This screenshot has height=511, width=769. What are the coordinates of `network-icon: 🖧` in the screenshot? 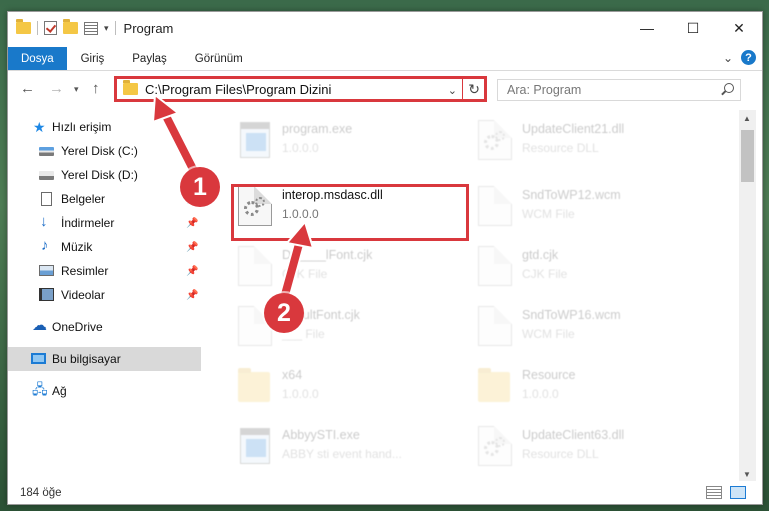 It's located at (40, 389).